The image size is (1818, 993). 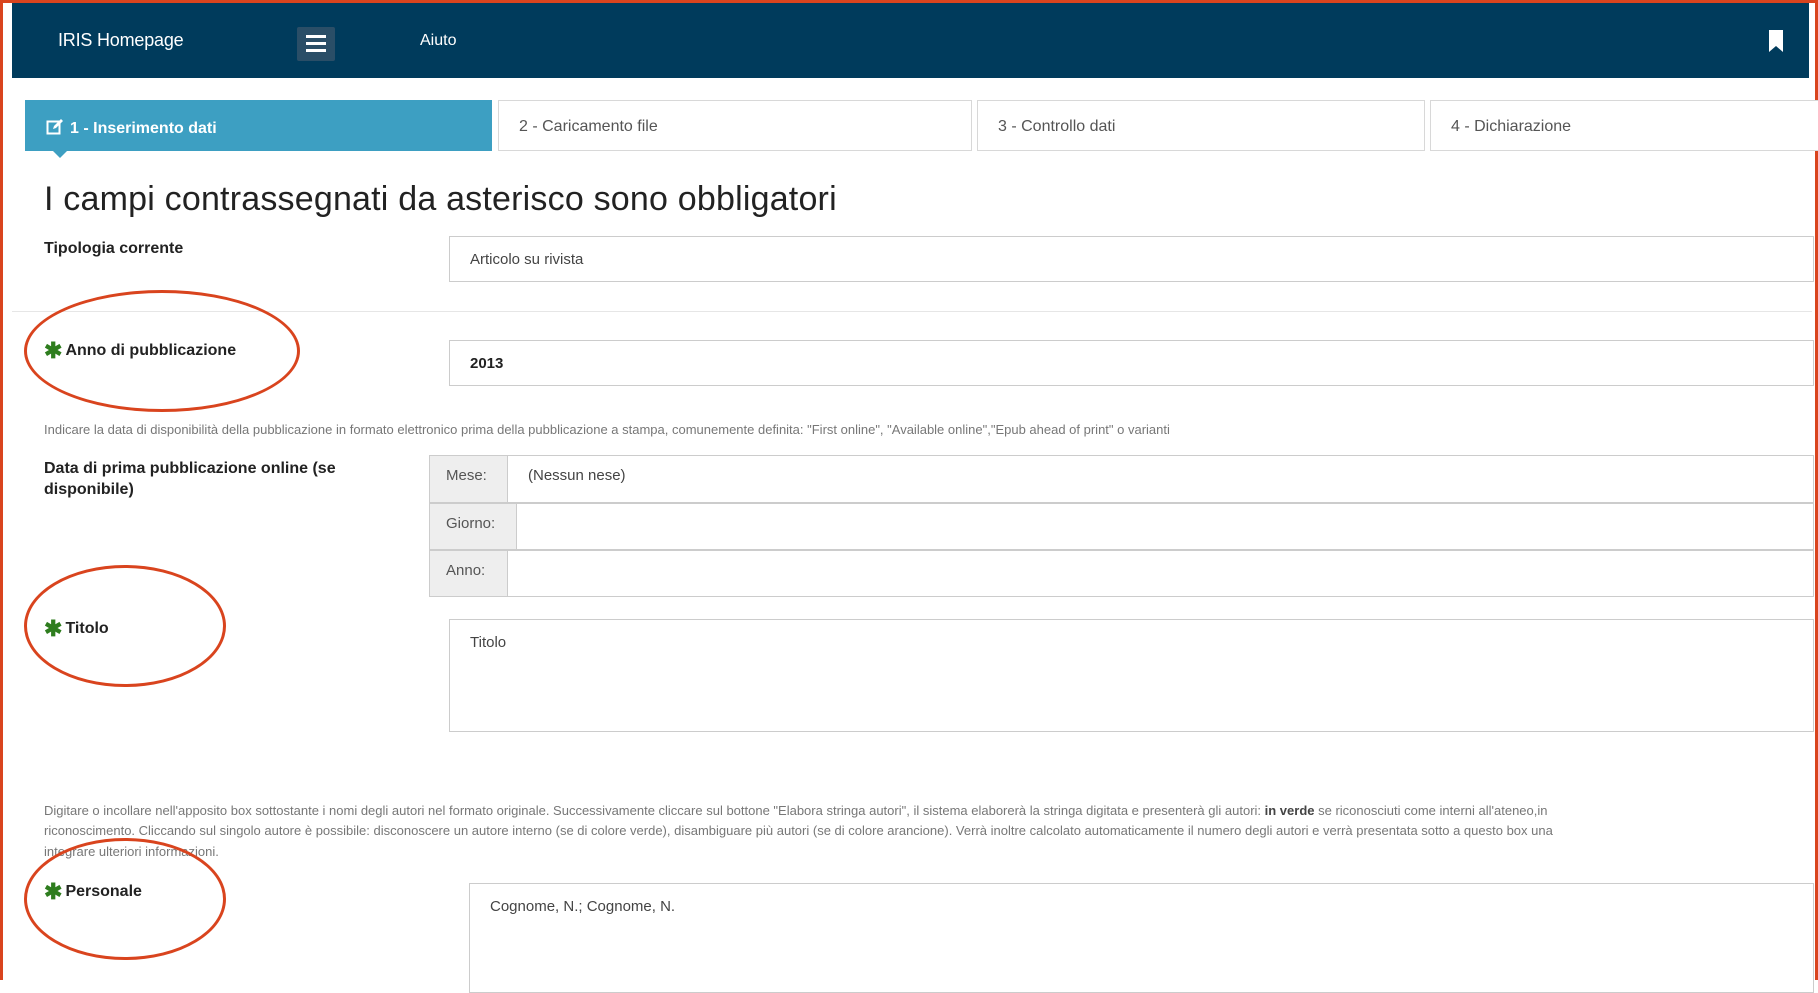 I want to click on tab-label: 4 - Dichiarazione, so click(x=1511, y=126).